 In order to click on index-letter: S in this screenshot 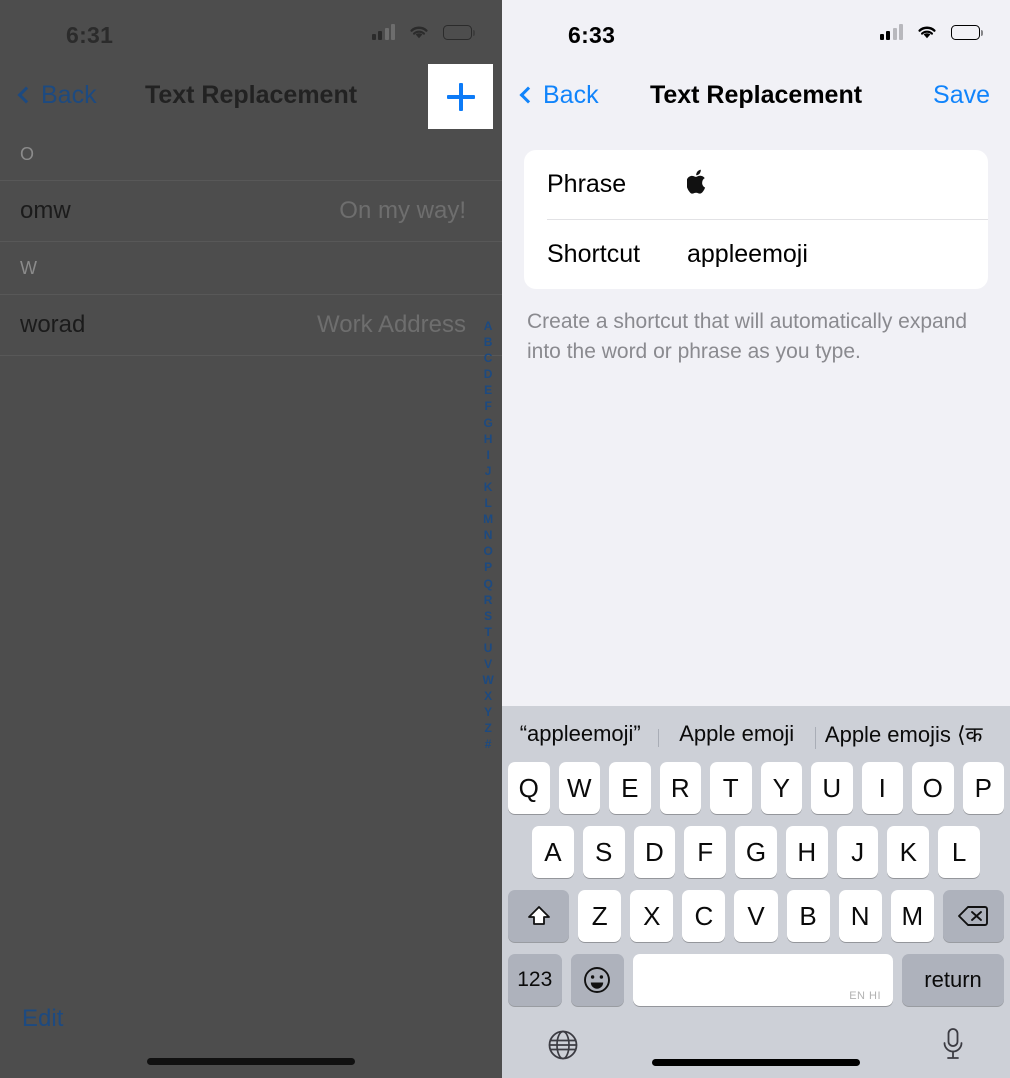, I will do `click(488, 616)`.